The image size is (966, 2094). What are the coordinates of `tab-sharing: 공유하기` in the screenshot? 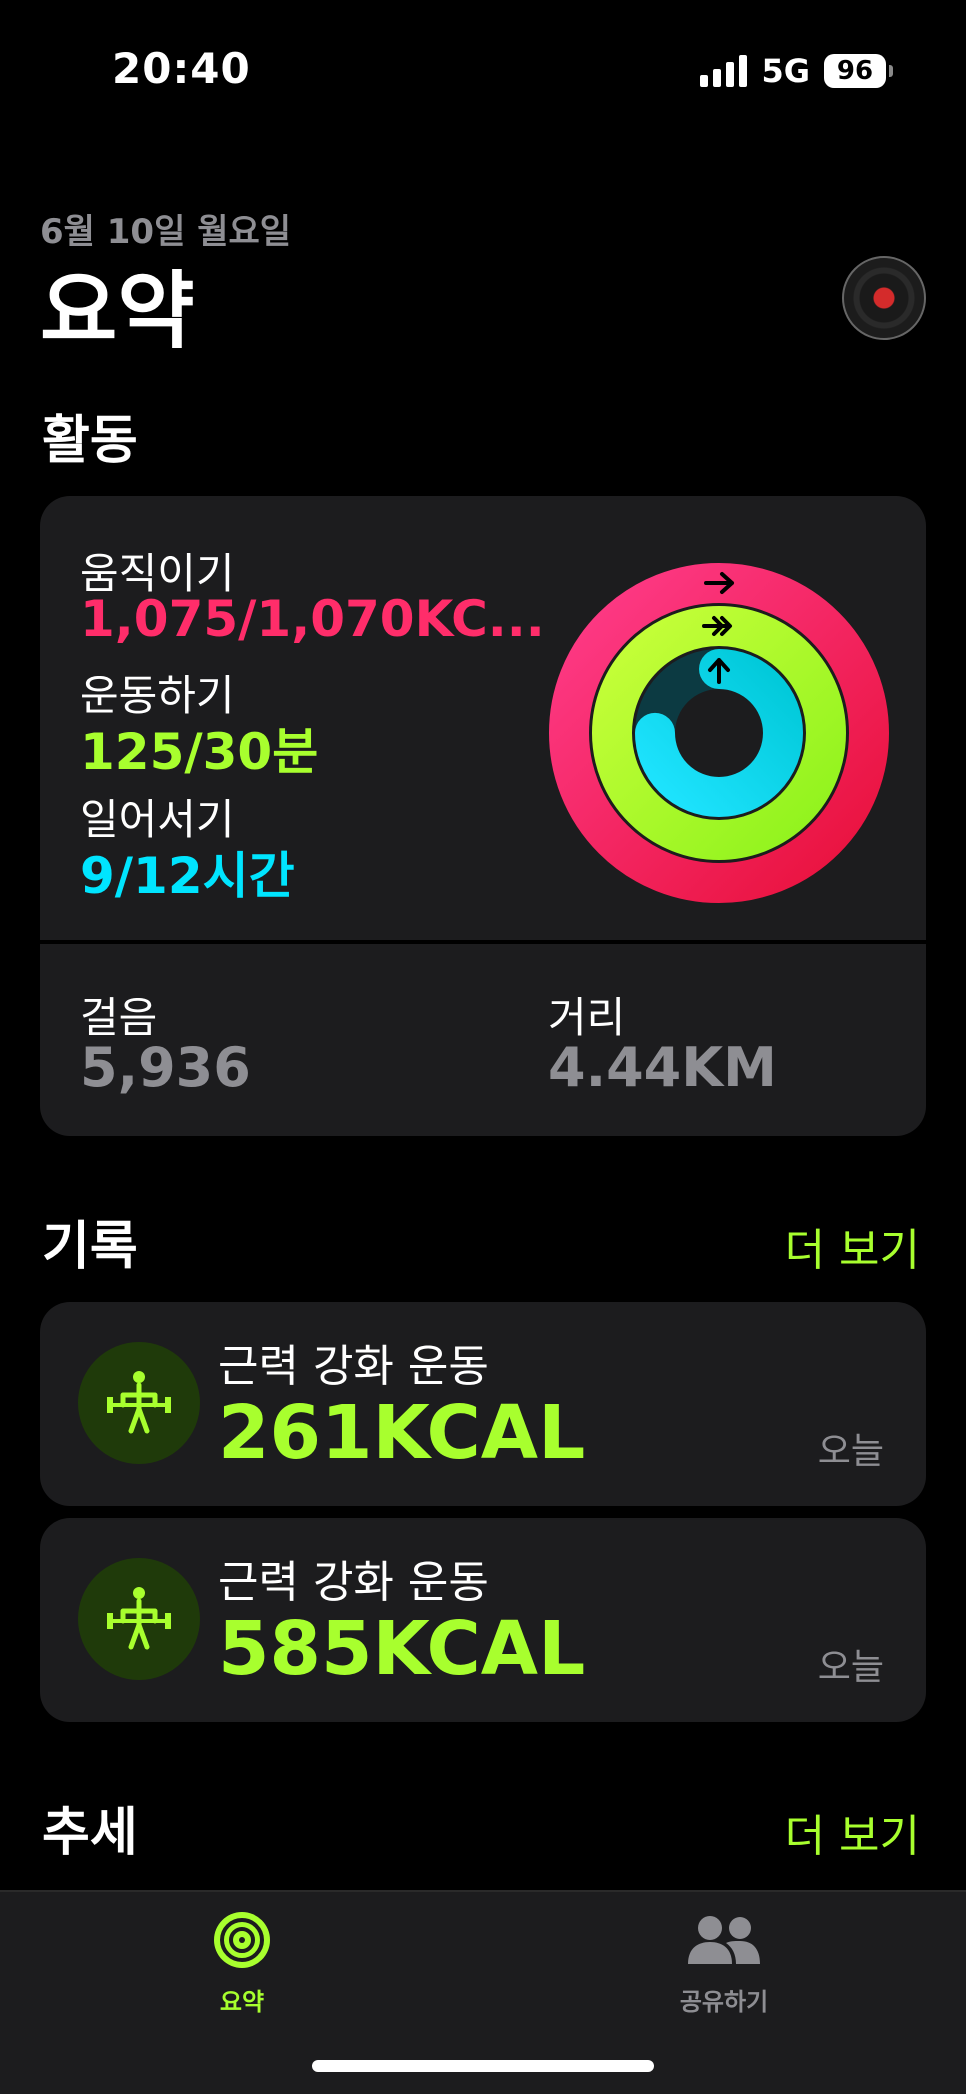 It's located at (724, 1963).